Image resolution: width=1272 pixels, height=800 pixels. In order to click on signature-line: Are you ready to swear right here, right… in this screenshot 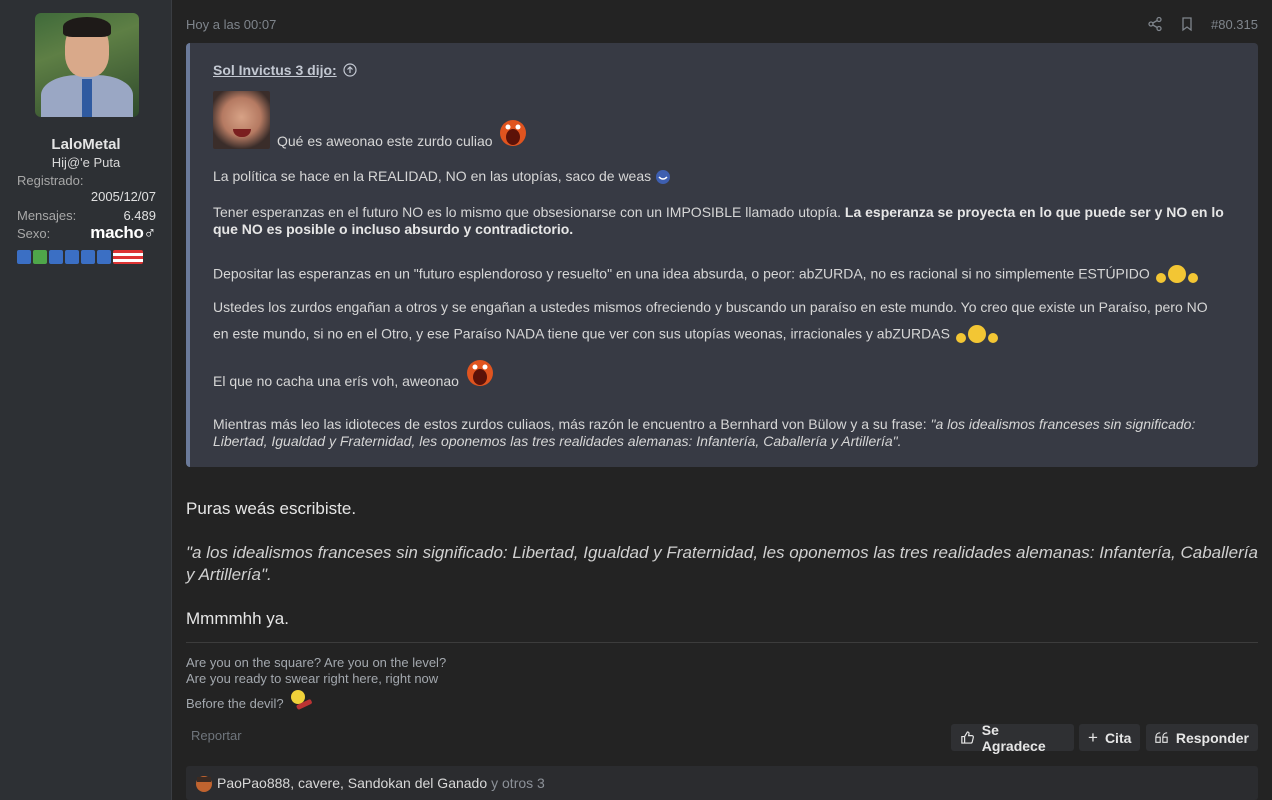, I will do `click(312, 678)`.